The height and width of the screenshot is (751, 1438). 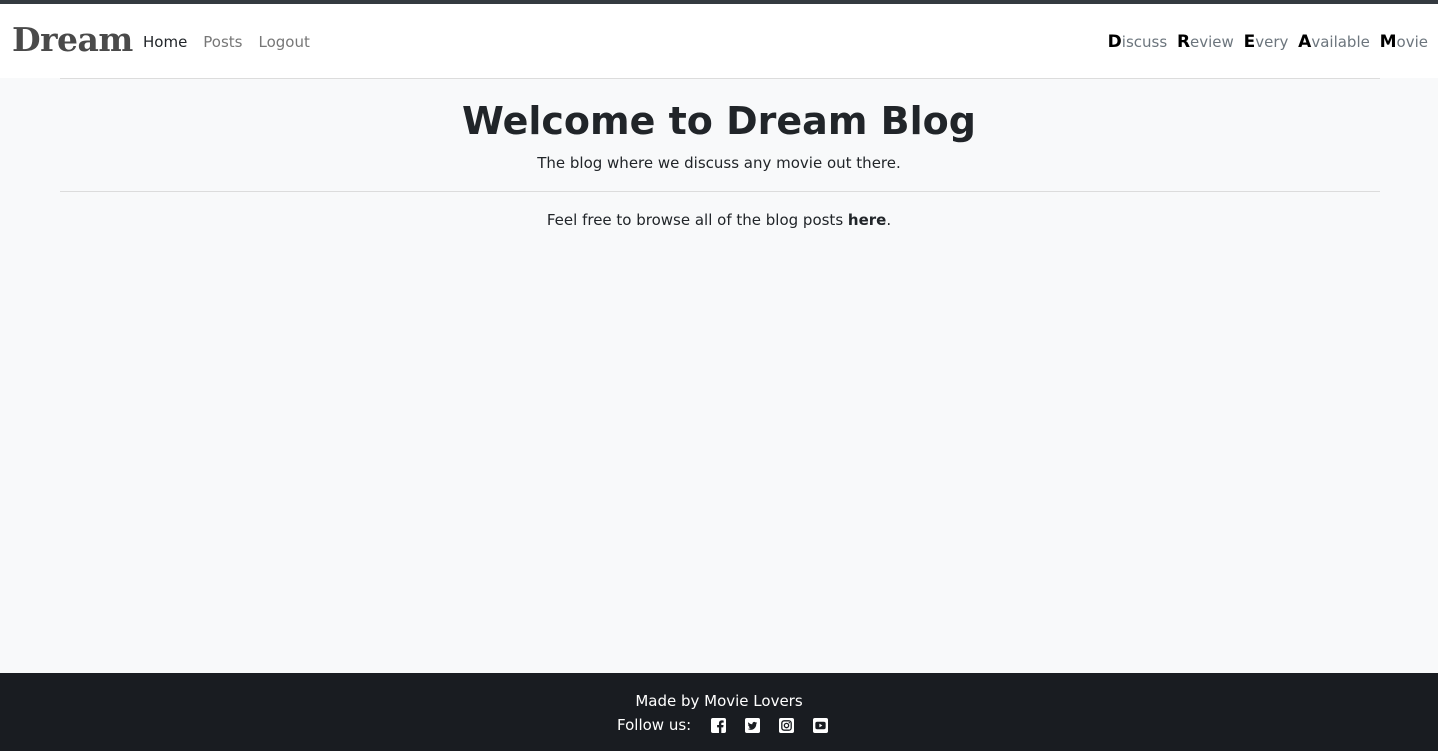 I want to click on header-divider, so click(x=720, y=78).